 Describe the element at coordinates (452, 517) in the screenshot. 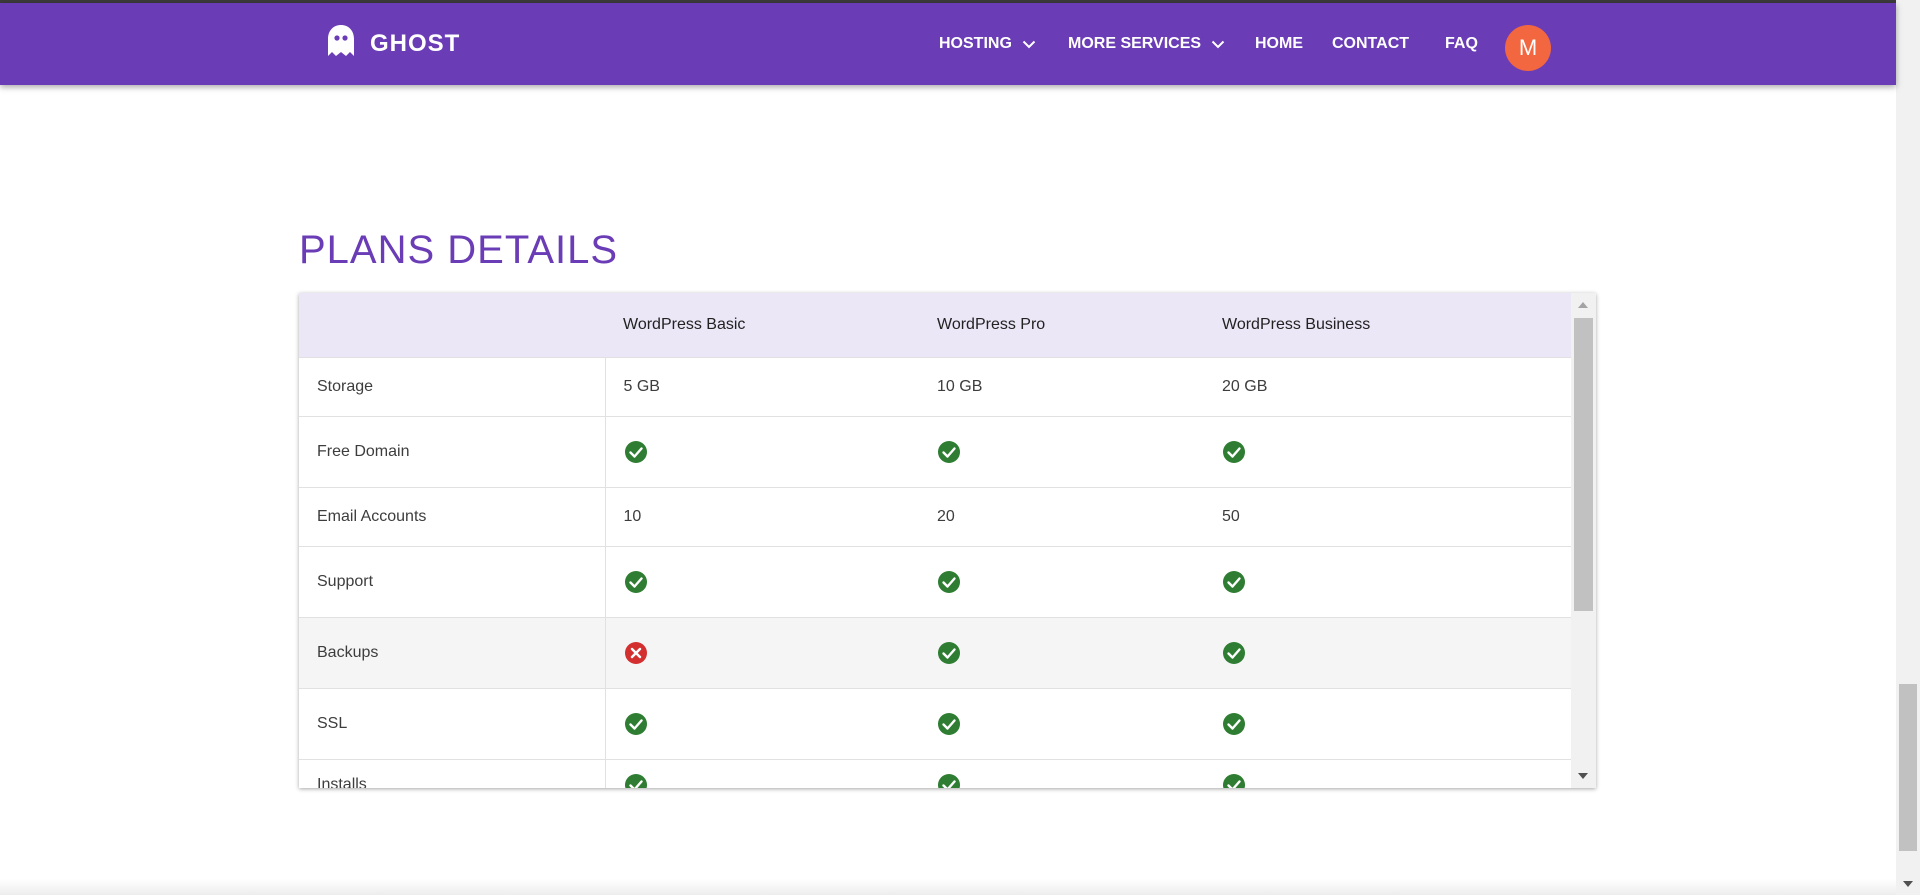

I see `row-label: Email Accounts` at that location.